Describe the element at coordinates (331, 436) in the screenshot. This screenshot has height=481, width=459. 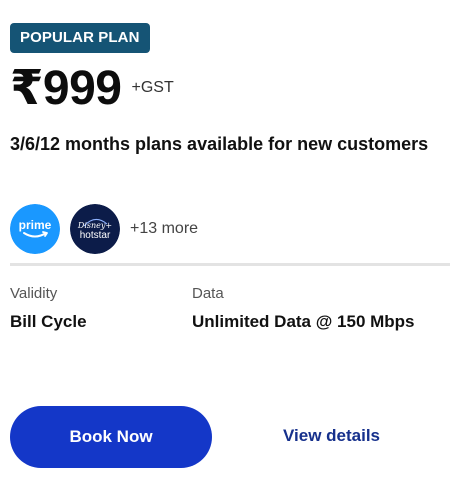
I see `view-details-link: View details` at that location.